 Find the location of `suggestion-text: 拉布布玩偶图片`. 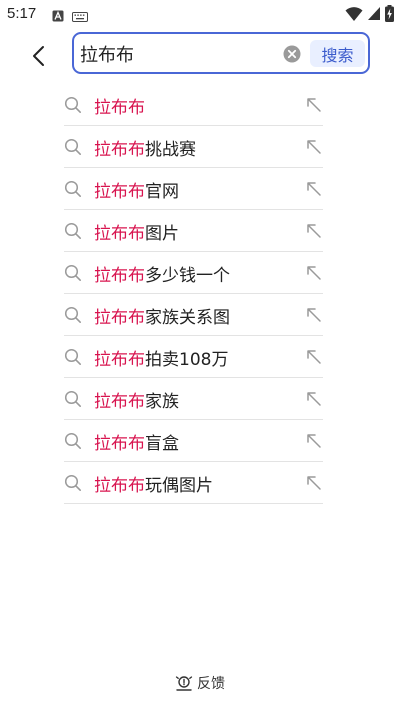

suggestion-text: 拉布布玩偶图片 is located at coordinates (153, 483).